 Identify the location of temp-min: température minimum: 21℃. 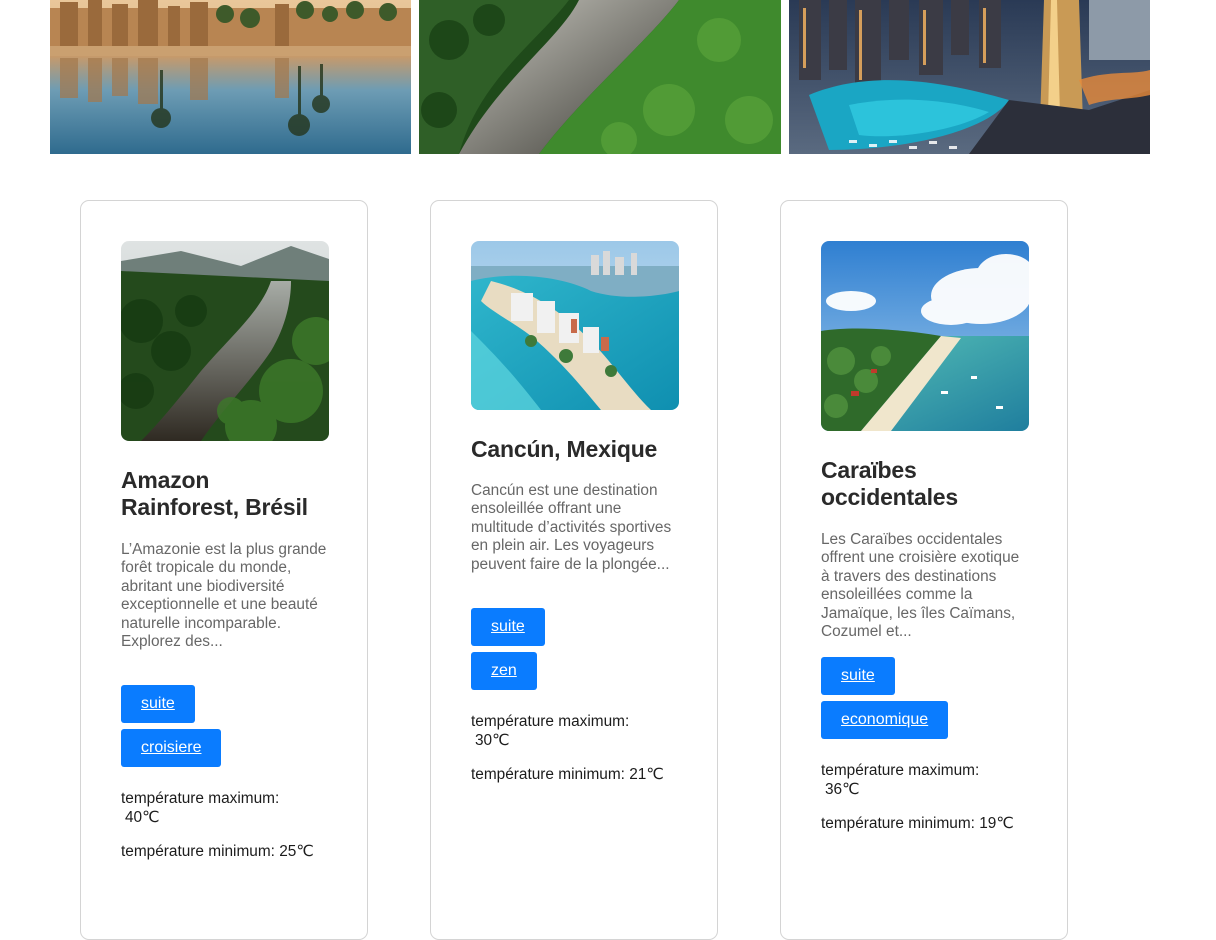
(567, 774).